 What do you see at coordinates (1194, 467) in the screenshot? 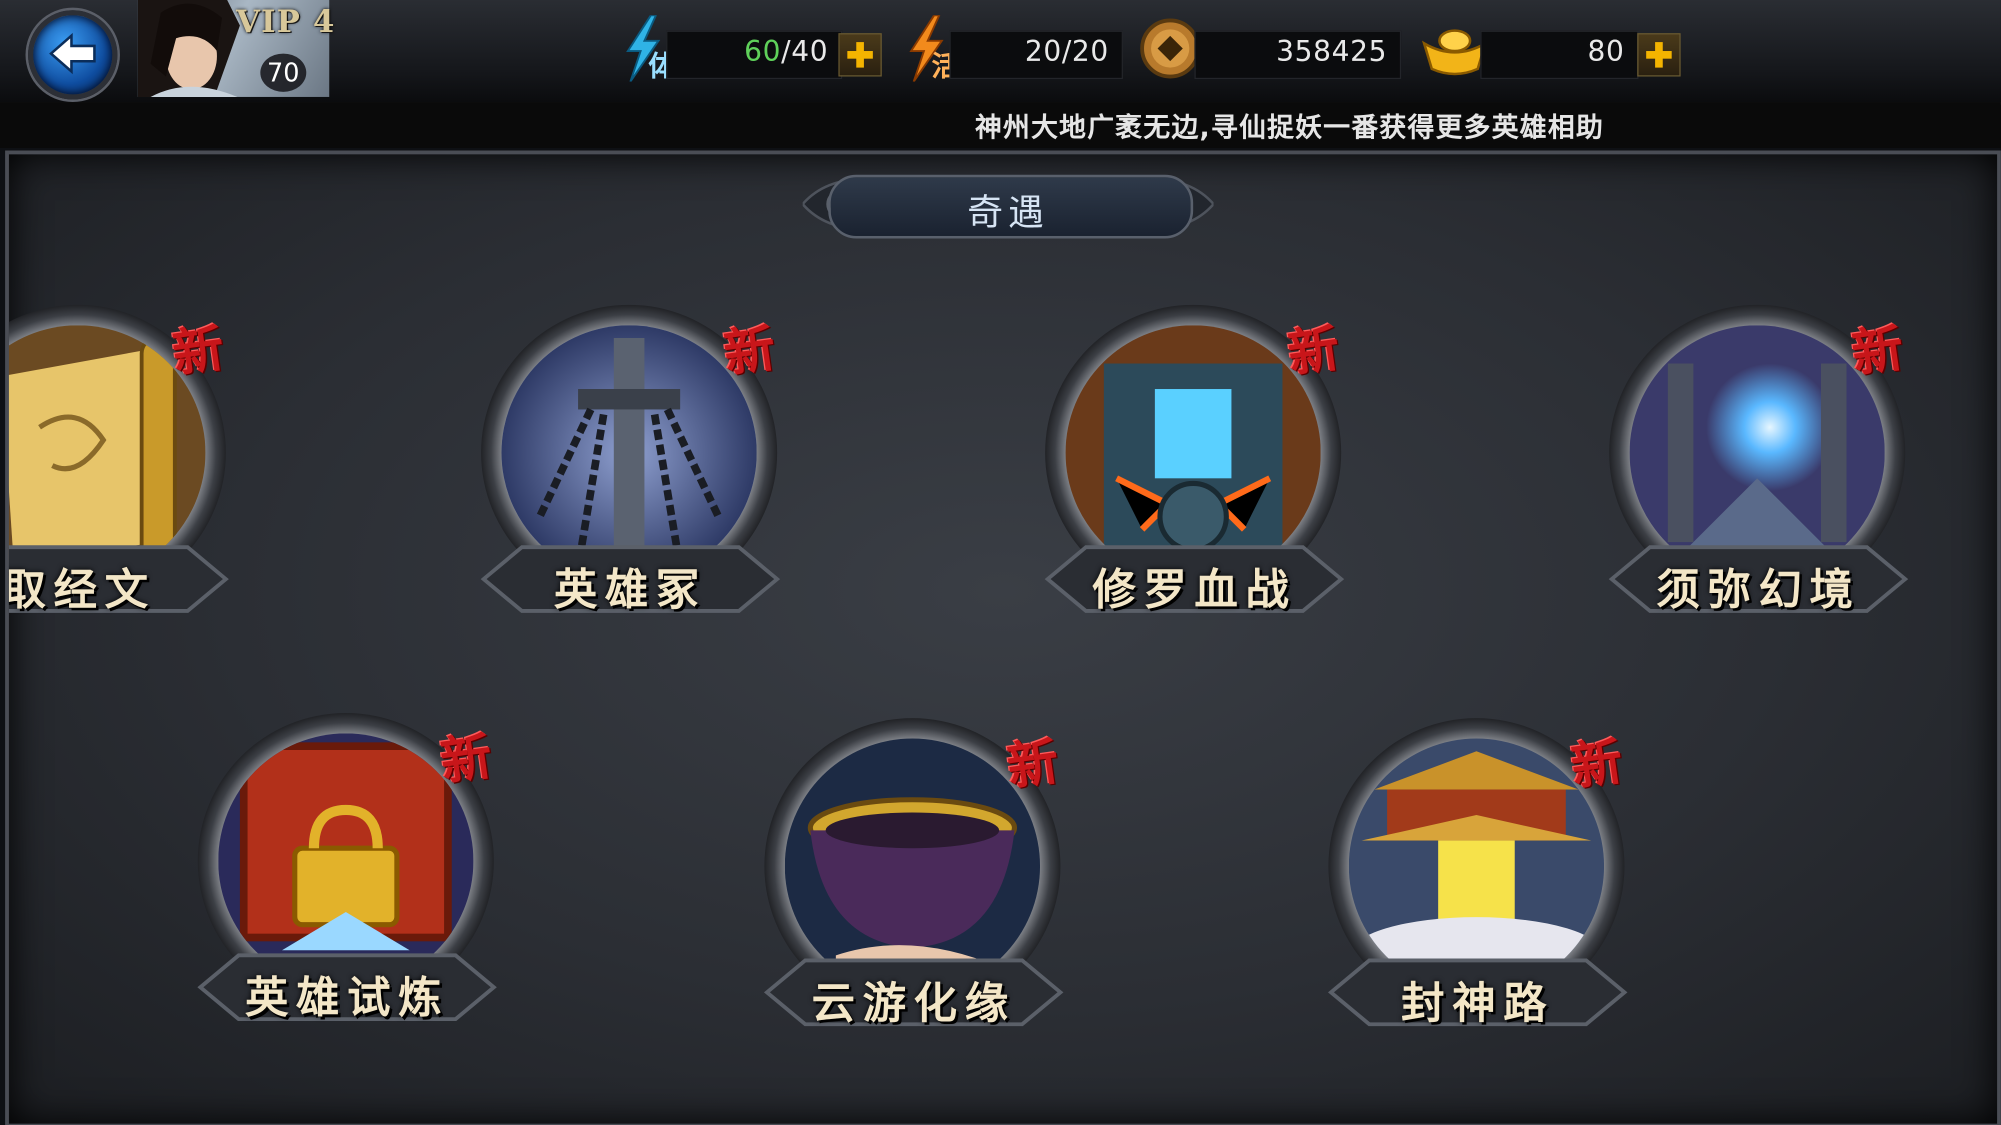
I see `event-asura-battle: 修罗血战 新` at bounding box center [1194, 467].